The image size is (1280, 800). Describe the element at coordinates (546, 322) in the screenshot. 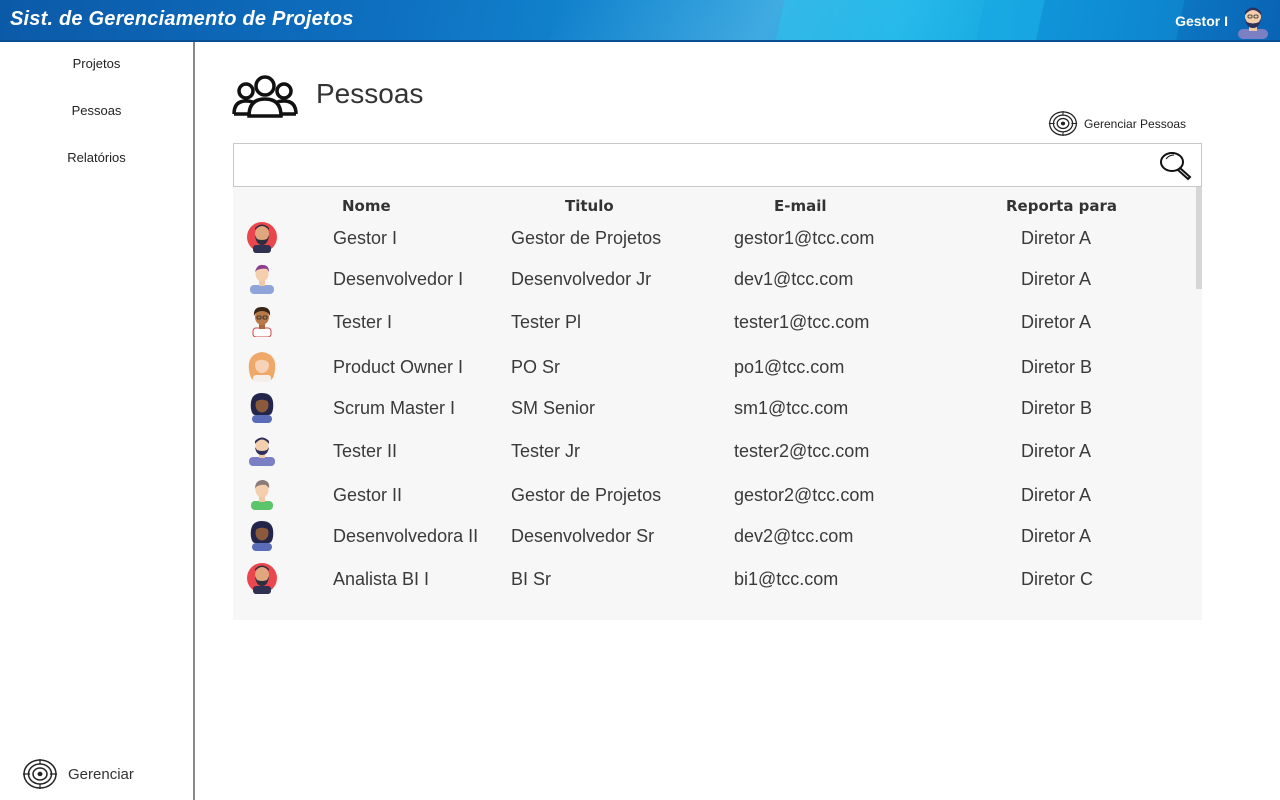

I see `cell-titulo: Tester Pl` at that location.